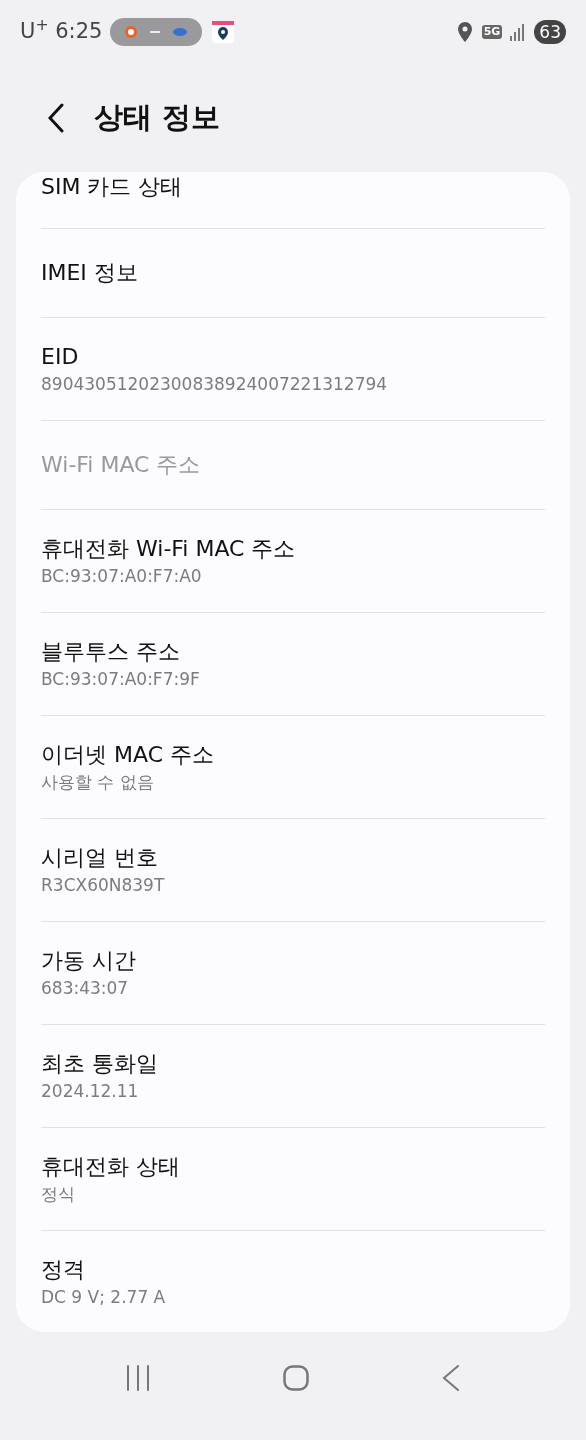 The image size is (586, 1440). What do you see at coordinates (293, 1270) in the screenshot?
I see `item-title: 정격` at bounding box center [293, 1270].